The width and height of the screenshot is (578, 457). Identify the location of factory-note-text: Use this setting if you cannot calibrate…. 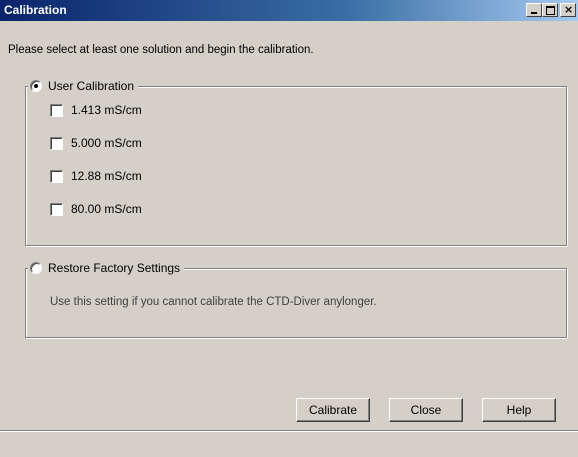
(213, 302).